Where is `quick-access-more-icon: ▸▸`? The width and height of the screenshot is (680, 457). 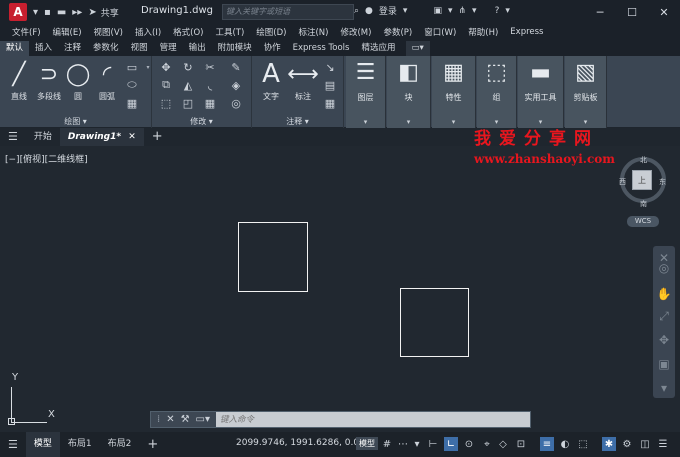 quick-access-more-icon: ▸▸ is located at coordinates (77, 12).